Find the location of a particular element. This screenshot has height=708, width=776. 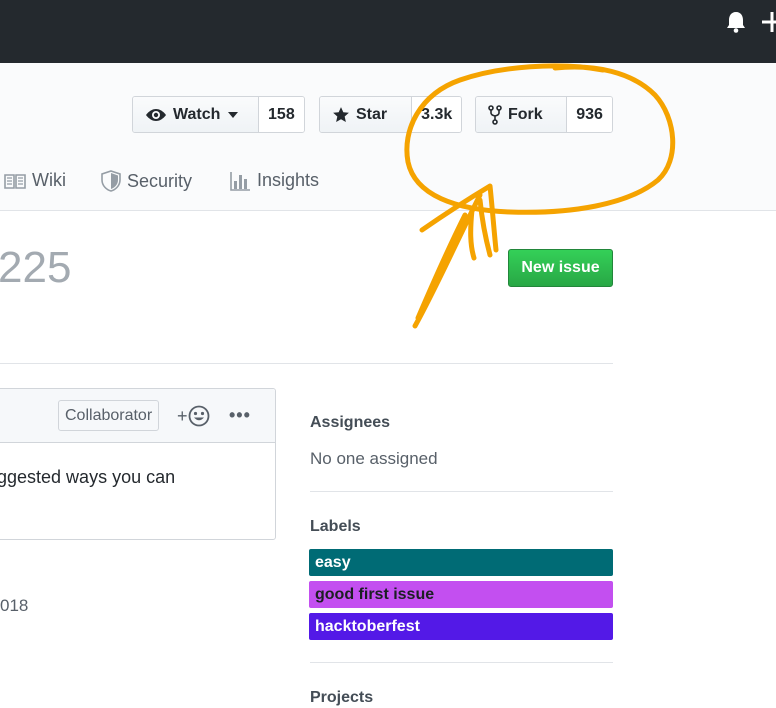

watch-button: Watch is located at coordinates (196, 114).